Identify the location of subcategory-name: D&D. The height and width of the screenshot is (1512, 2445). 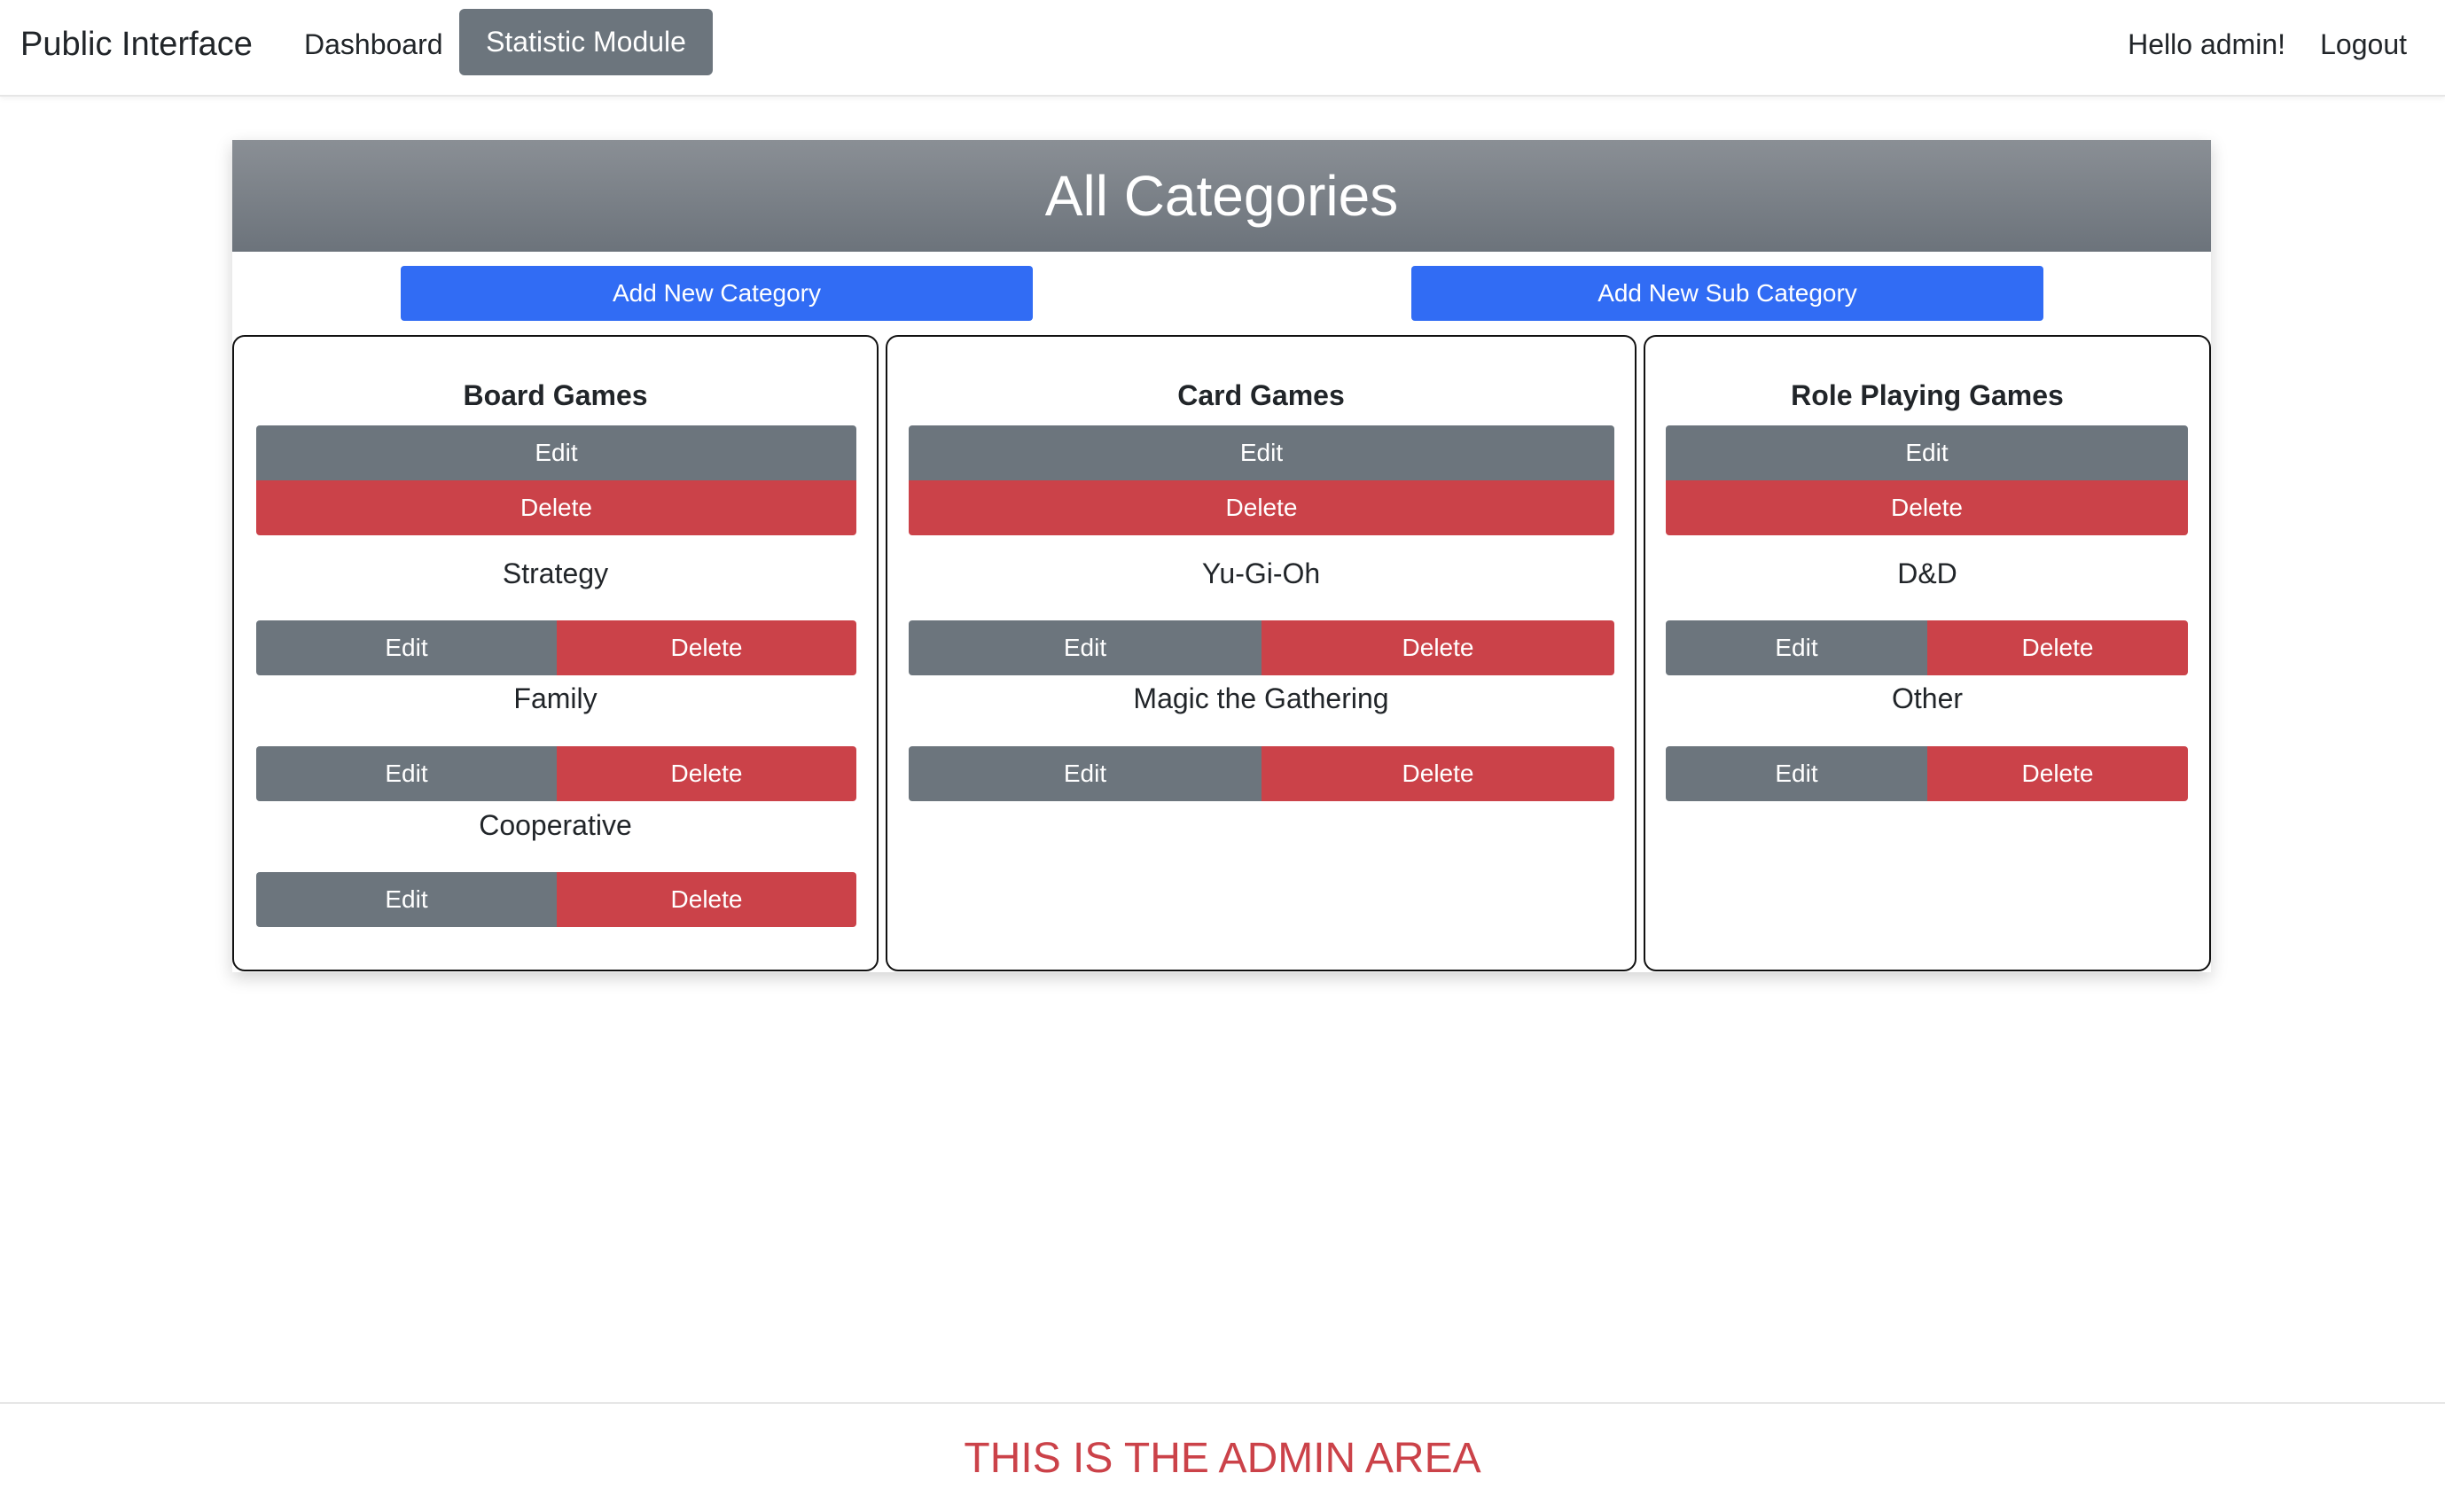
(1927, 573).